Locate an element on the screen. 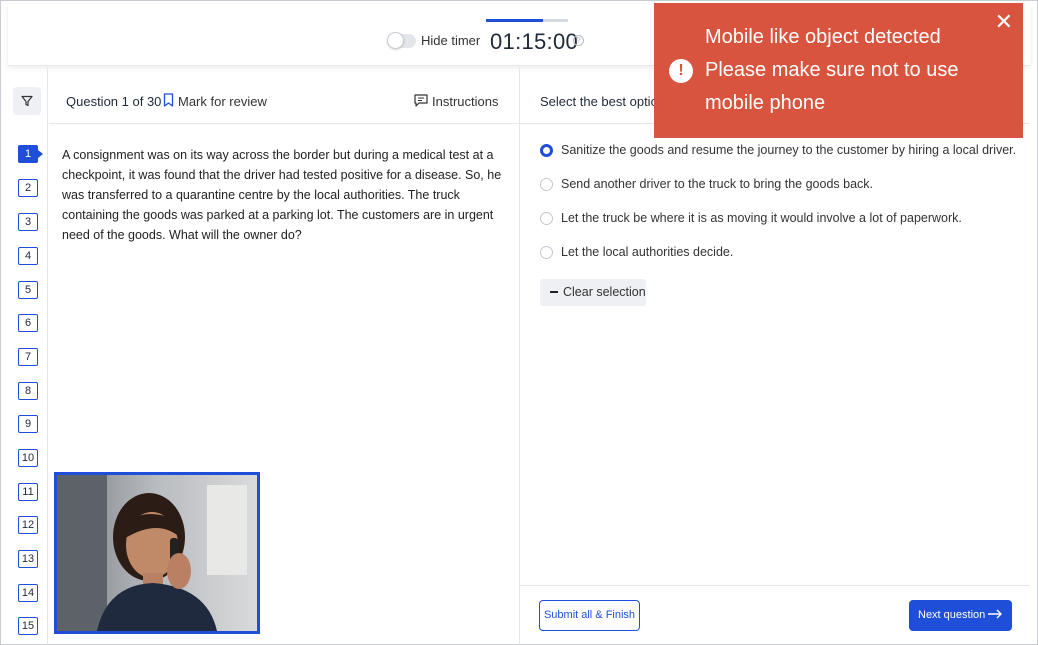 The height and width of the screenshot is (645, 1038). next-question-button: Next question is located at coordinates (960, 615).